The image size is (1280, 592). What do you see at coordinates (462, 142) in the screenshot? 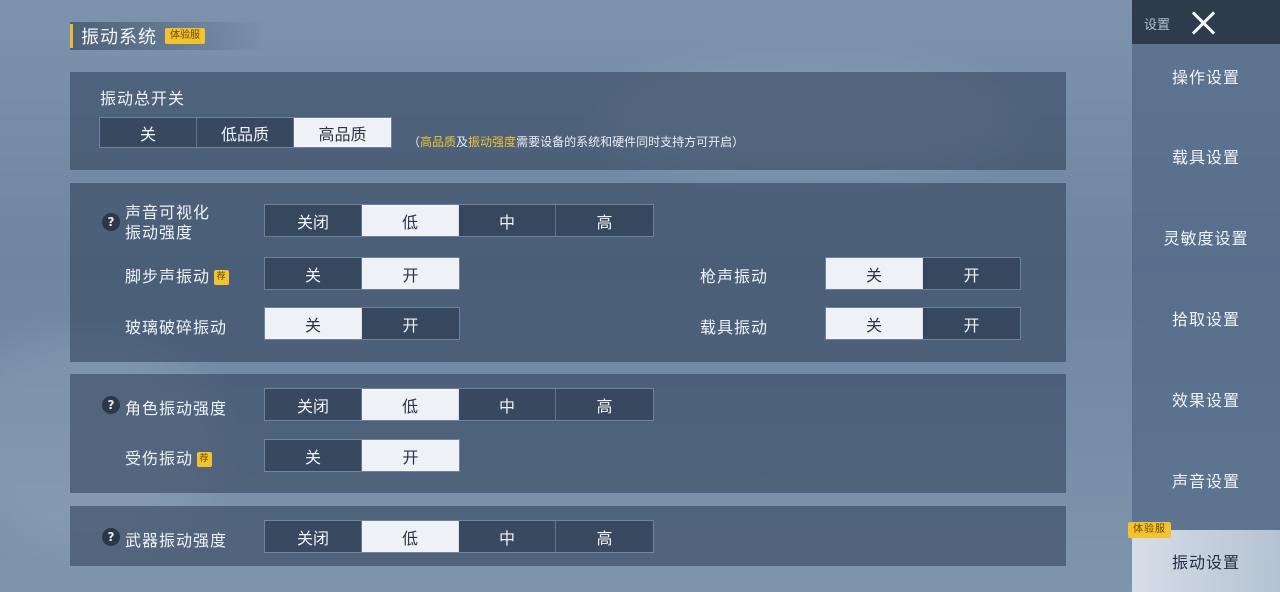
I see `note-connector: 及` at bounding box center [462, 142].